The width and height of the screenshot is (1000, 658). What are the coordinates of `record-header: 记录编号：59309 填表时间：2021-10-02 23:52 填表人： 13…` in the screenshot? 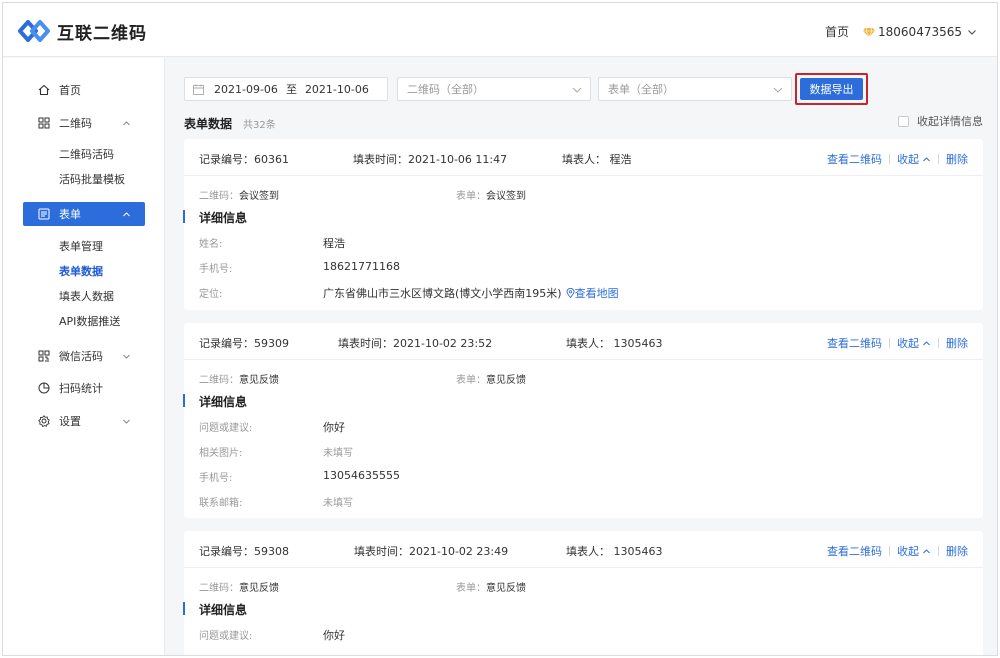 It's located at (583, 341).